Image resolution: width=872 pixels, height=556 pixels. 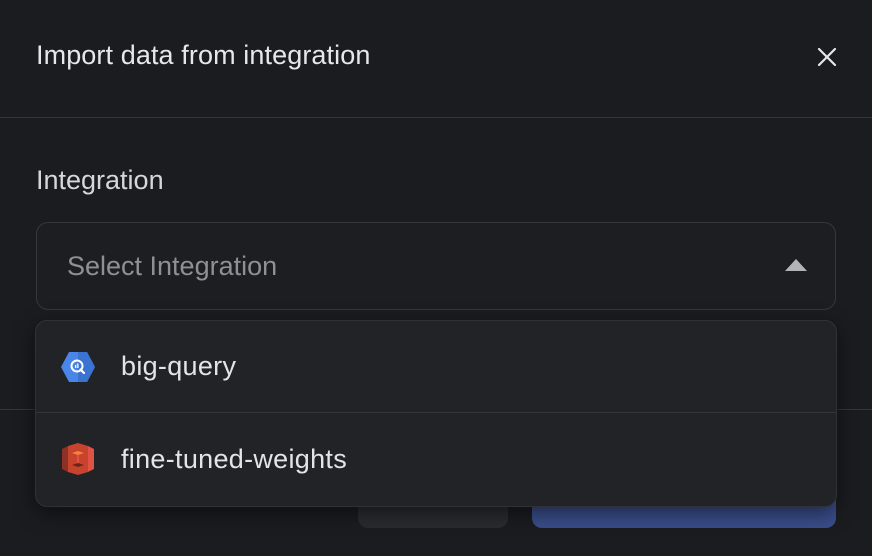 I want to click on integration-label: Integration, so click(x=100, y=180).